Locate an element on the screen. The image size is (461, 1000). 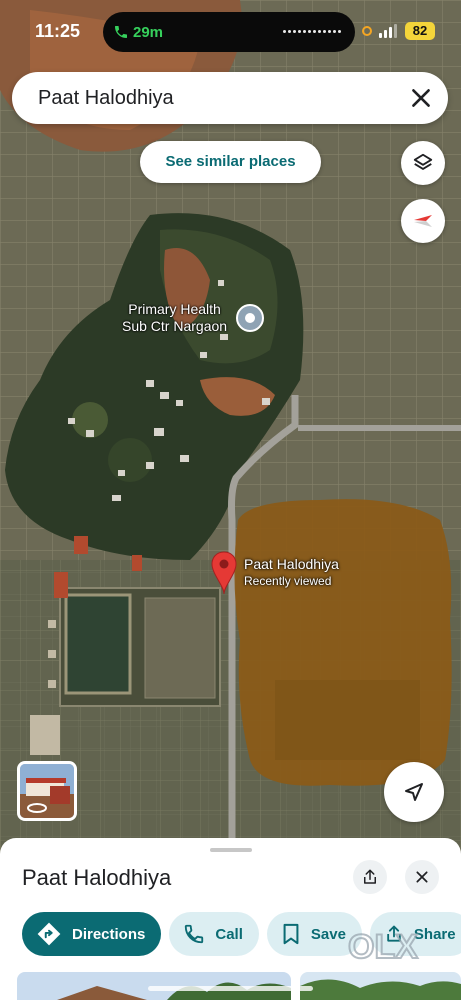
svg-text: OLX is located at coordinates (383, 947).